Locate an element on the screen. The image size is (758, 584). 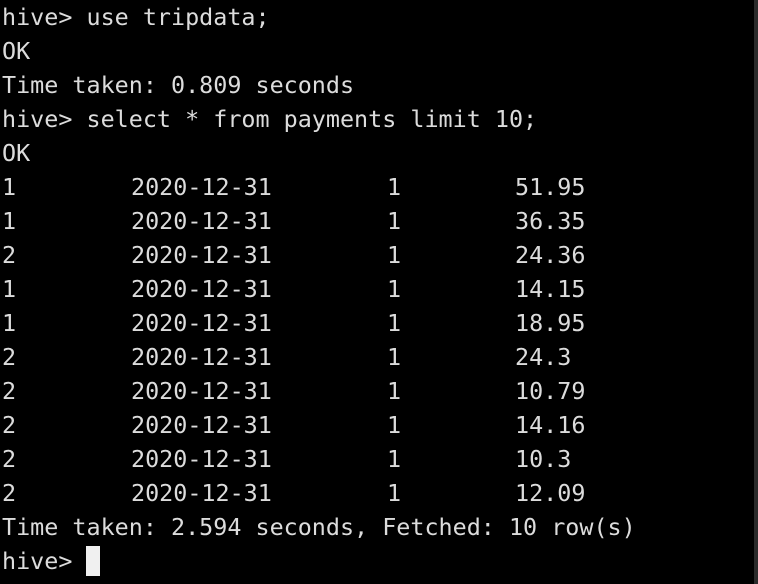
result-cell: 18.95 is located at coordinates (550, 323).